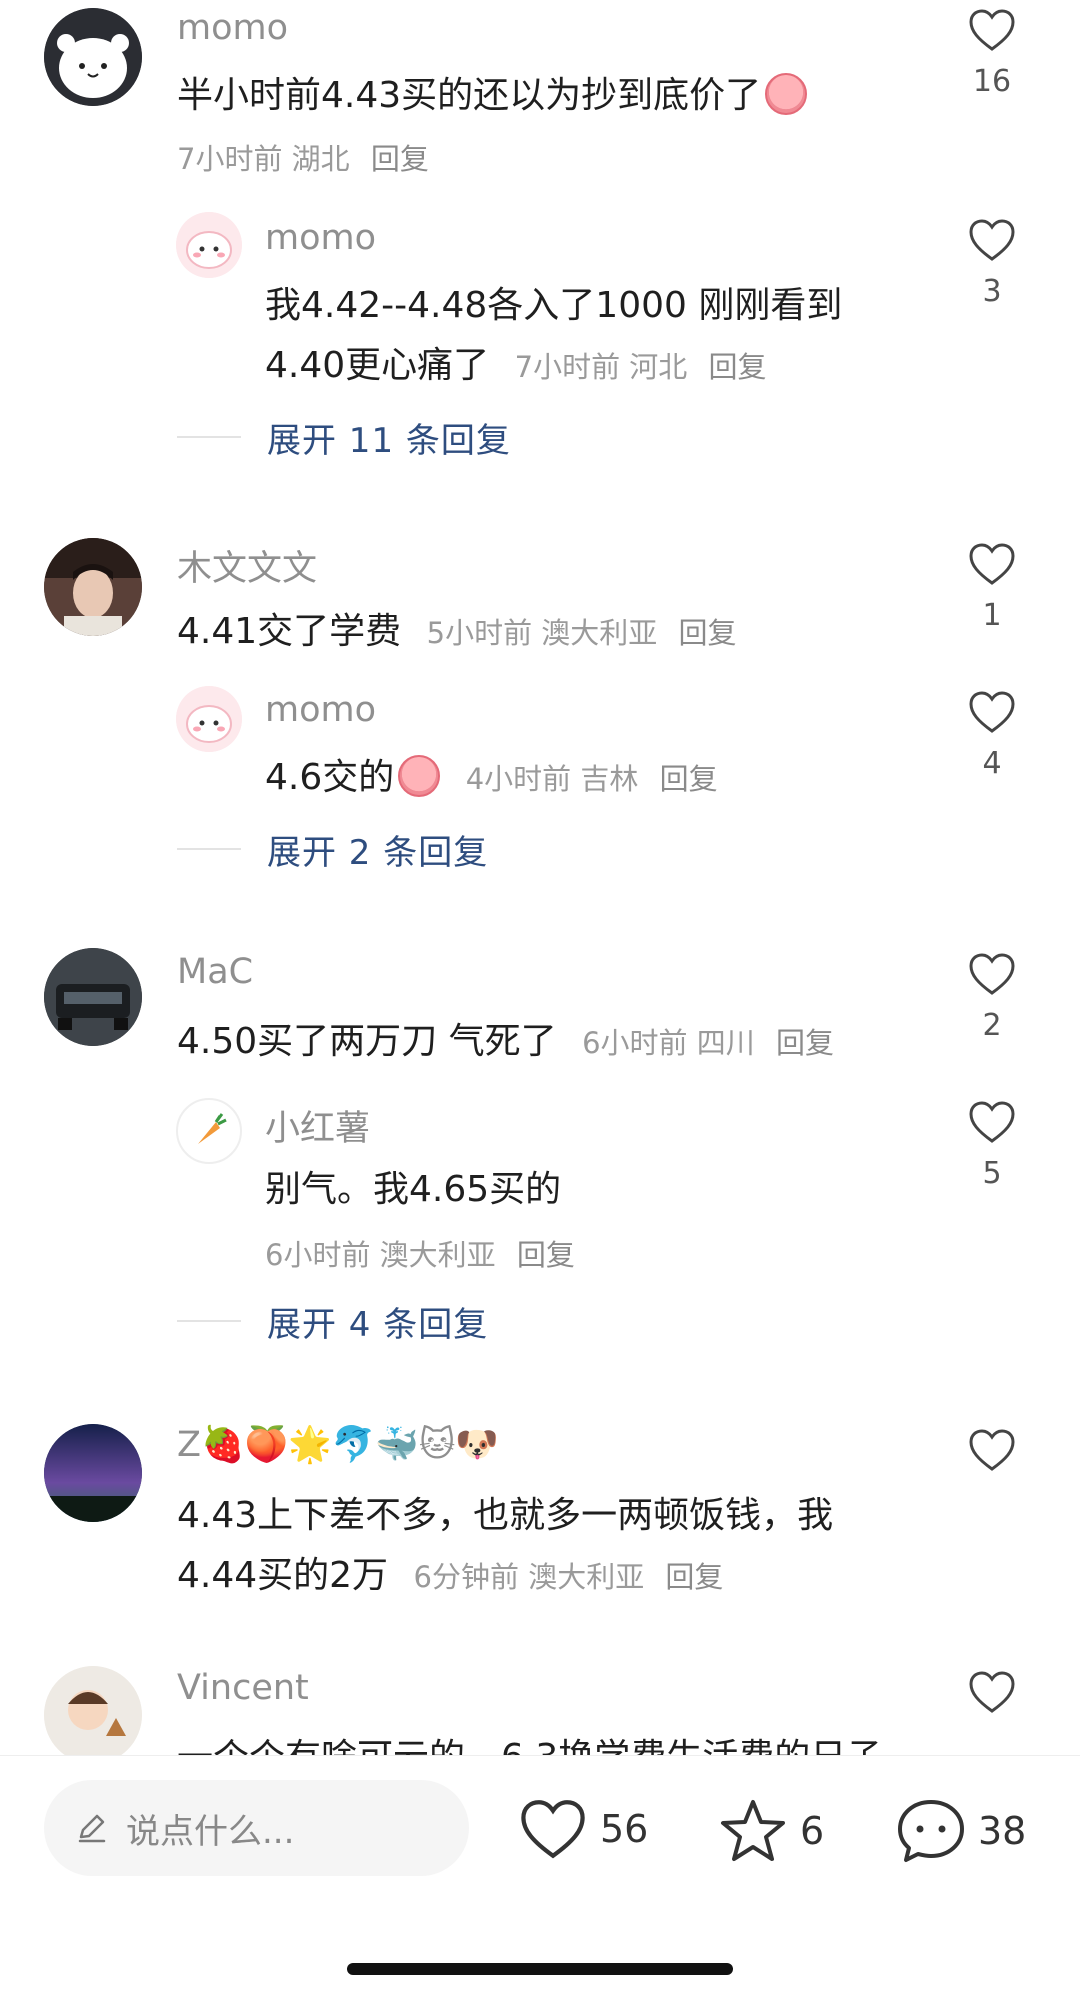 The width and height of the screenshot is (1080, 1997). I want to click on comment-text: 4.44买的2万 6分钟前 澳大利亚 回复, so click(450, 1572).